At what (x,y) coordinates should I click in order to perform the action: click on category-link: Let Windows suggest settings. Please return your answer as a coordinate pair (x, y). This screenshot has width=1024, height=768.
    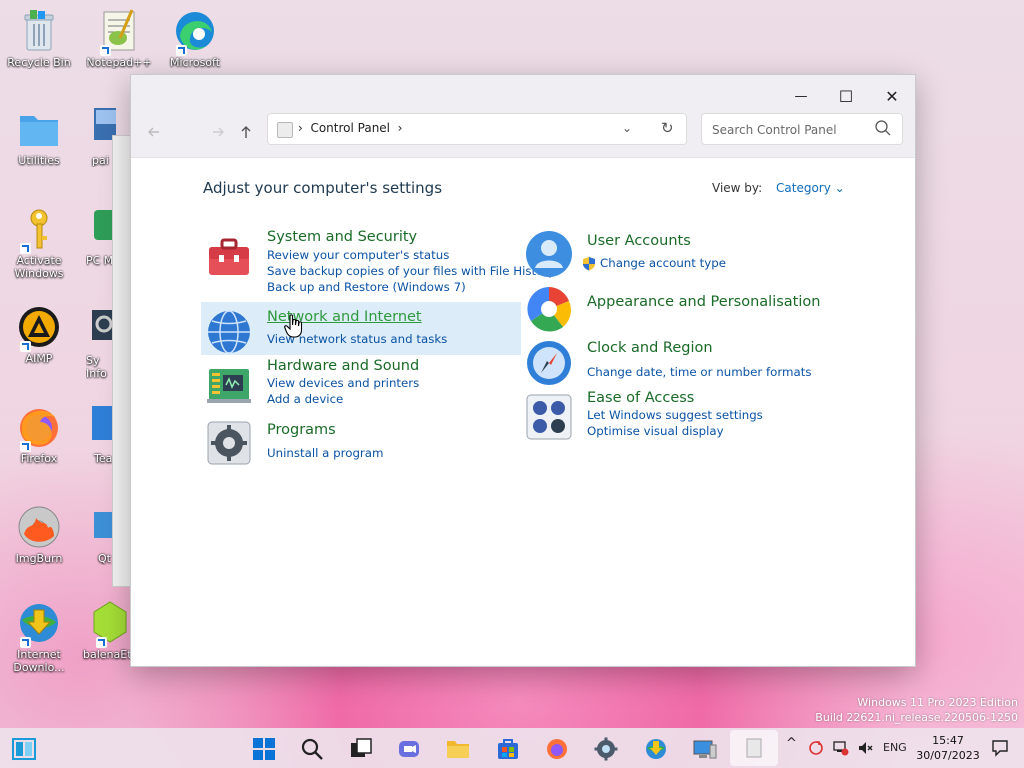
    Looking at the image, I should click on (675, 415).